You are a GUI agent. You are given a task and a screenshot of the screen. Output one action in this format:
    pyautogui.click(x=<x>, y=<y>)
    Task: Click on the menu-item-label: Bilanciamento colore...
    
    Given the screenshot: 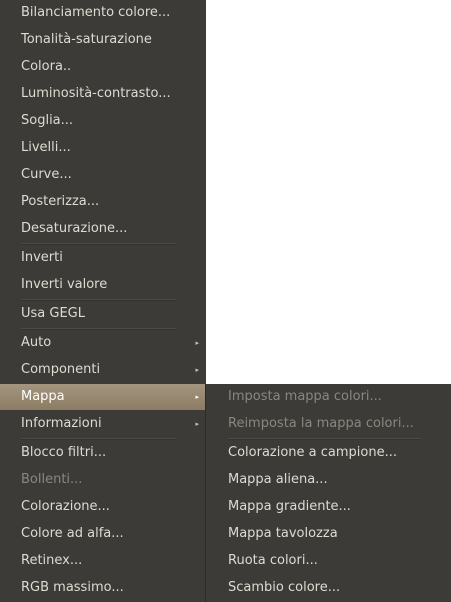 What is the action you would take?
    pyautogui.click(x=96, y=12)
    